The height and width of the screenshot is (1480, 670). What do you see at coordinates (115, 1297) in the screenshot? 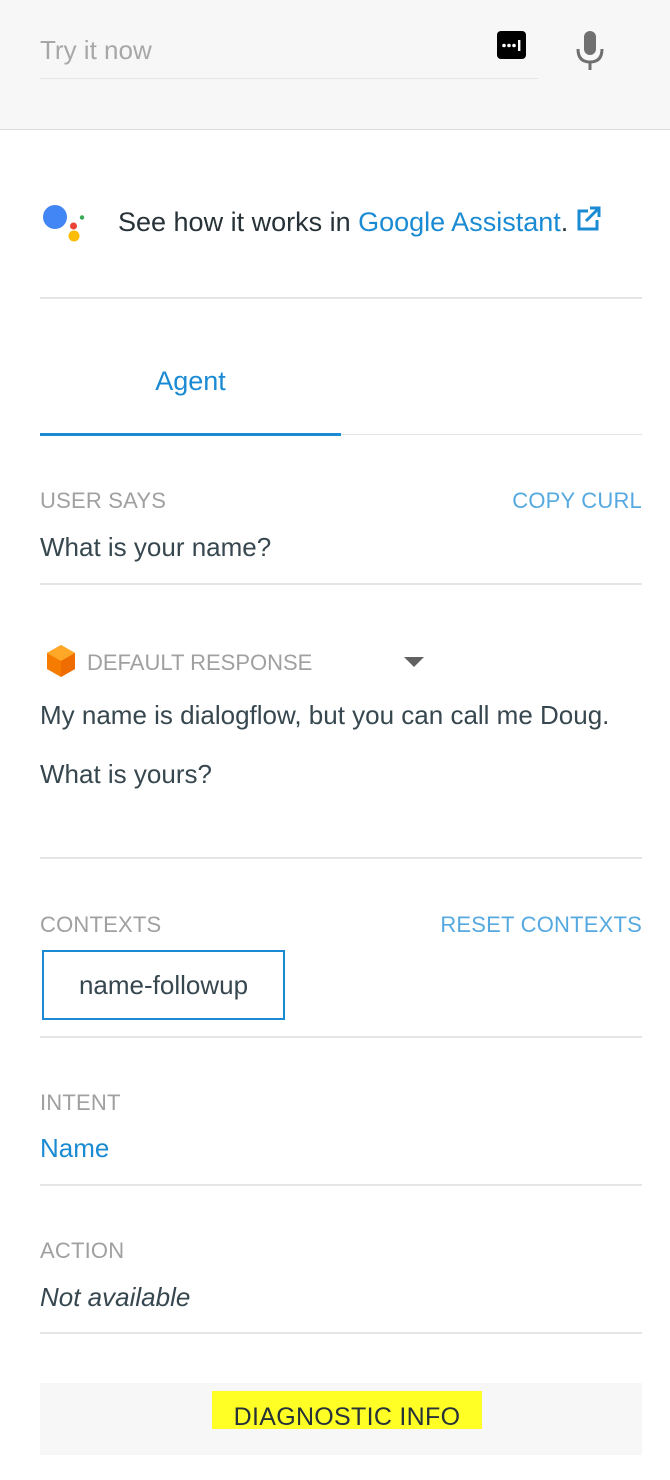
I see `action-value: Not available` at bounding box center [115, 1297].